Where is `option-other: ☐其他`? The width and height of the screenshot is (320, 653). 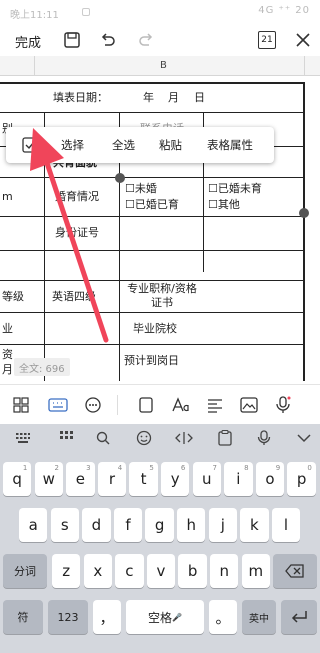
option-other: ☐其他 is located at coordinates (224, 205).